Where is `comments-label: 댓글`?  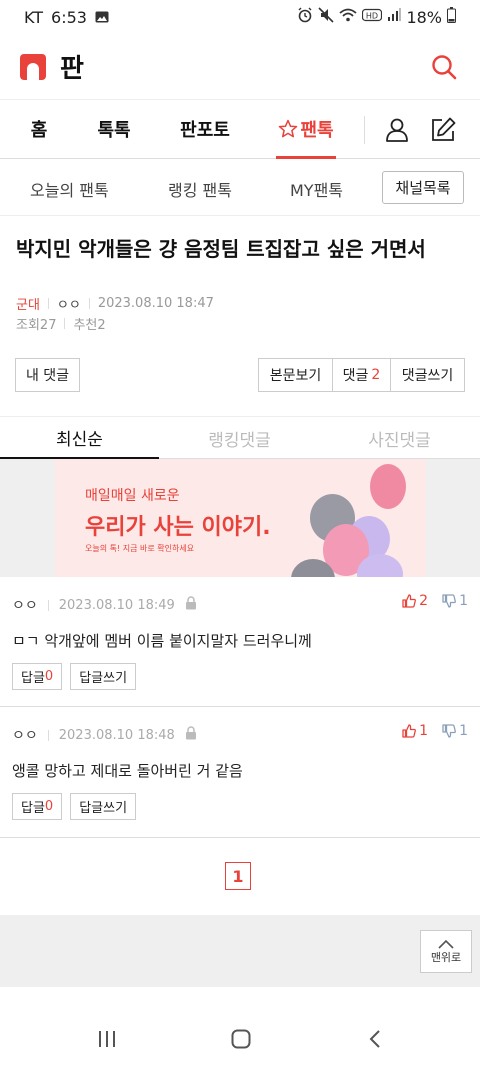
comments-label: 댓글 is located at coordinates (355, 376).